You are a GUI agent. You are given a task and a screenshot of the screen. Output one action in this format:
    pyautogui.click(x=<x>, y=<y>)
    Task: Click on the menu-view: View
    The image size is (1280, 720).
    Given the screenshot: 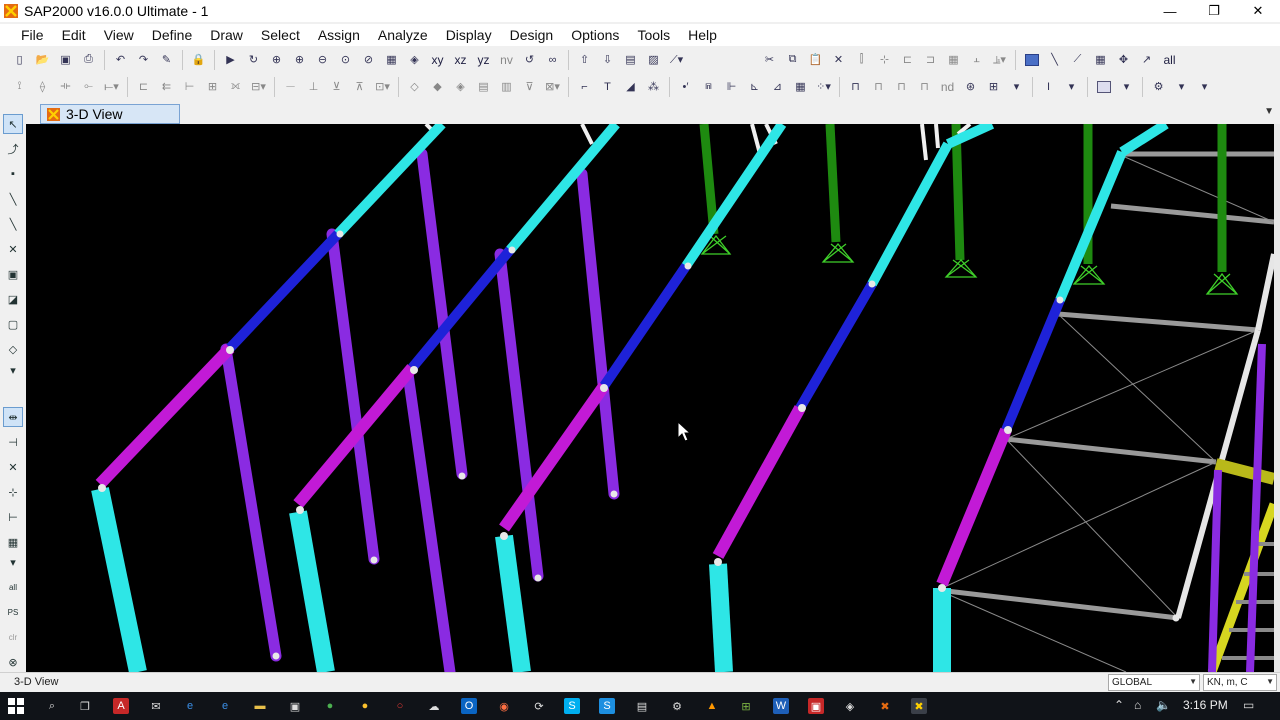 What is the action you would take?
    pyautogui.click(x=119, y=35)
    